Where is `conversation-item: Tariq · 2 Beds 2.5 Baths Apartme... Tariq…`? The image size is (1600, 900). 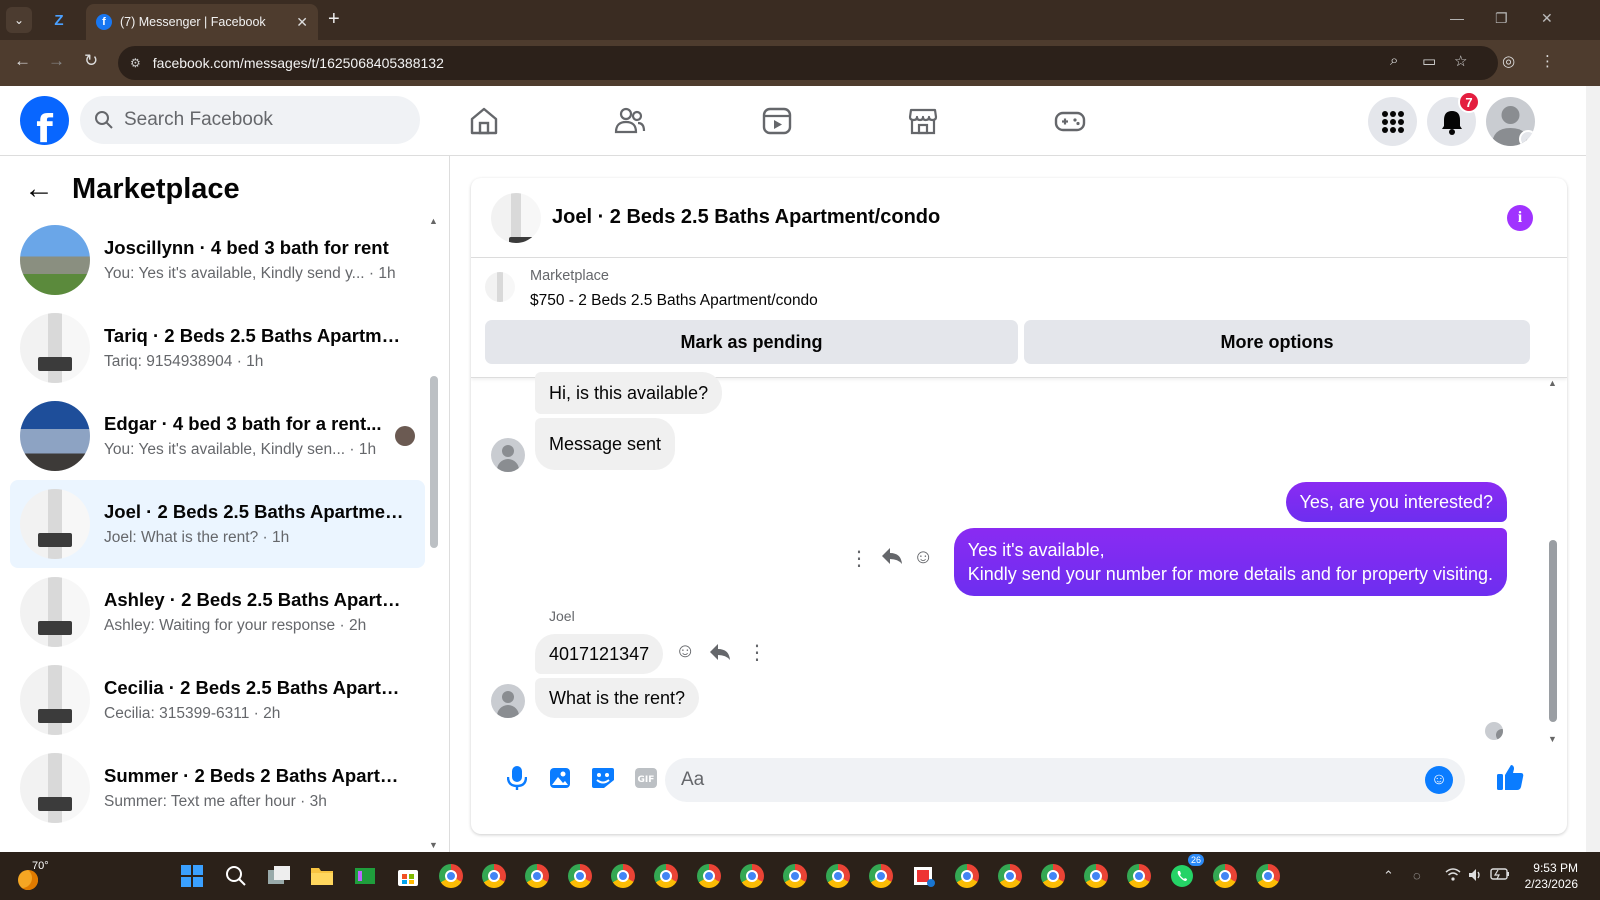 conversation-item: Tariq · 2 Beds 2.5 Baths Apartme... Tariq… is located at coordinates (217, 348).